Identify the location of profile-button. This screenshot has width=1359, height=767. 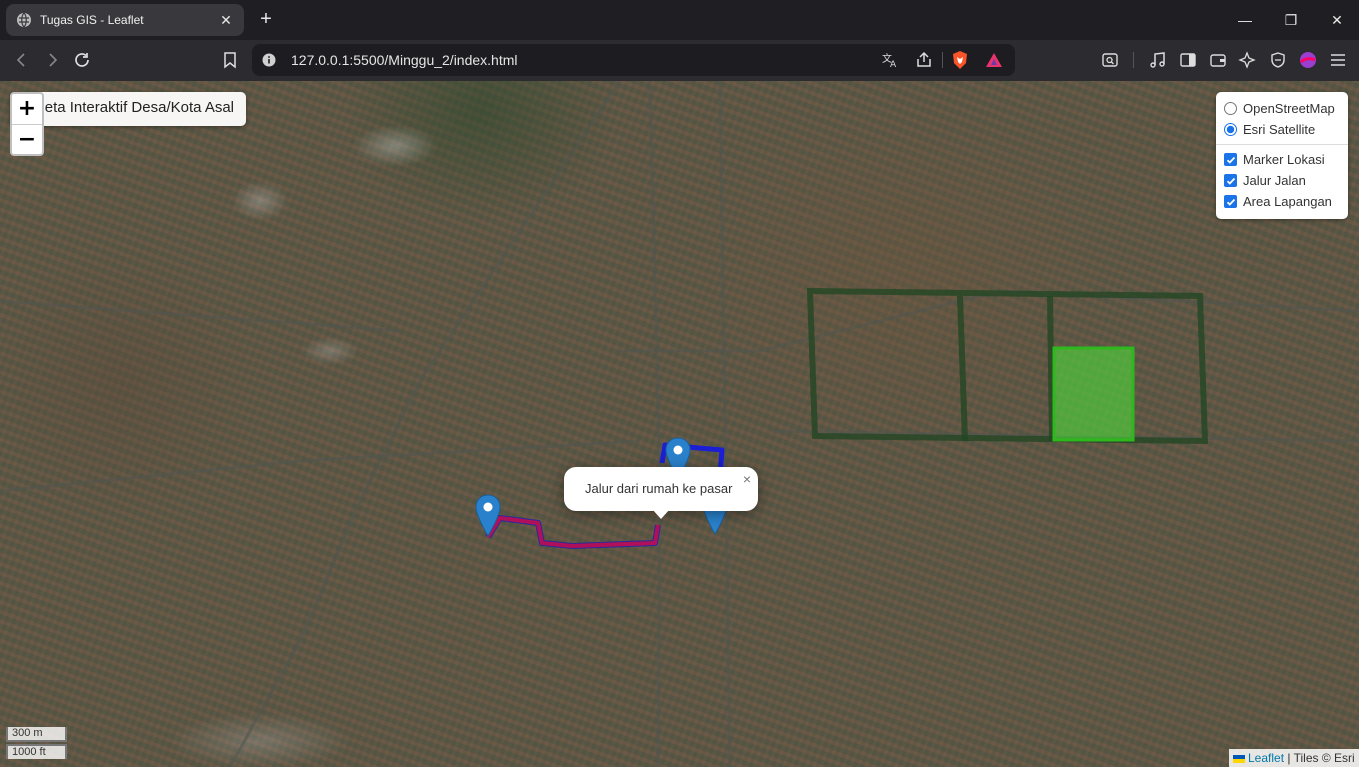
(1308, 60).